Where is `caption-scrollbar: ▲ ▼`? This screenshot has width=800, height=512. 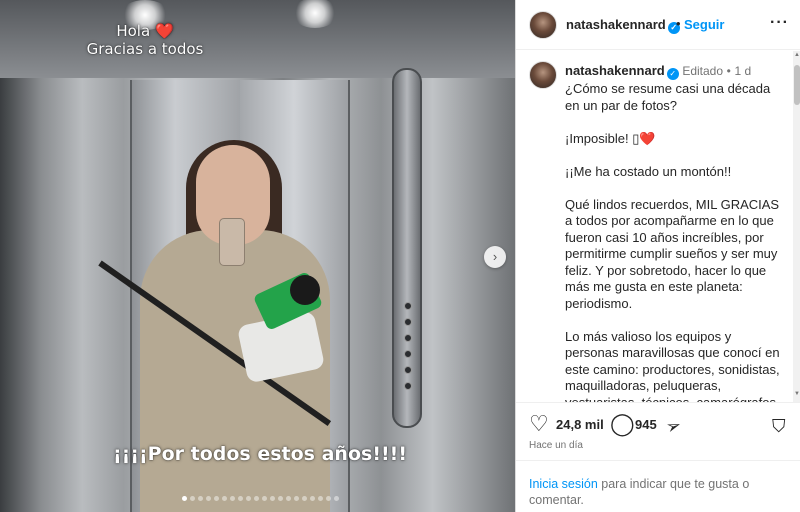
caption-scrollbar: ▲ ▼ is located at coordinates (796, 226).